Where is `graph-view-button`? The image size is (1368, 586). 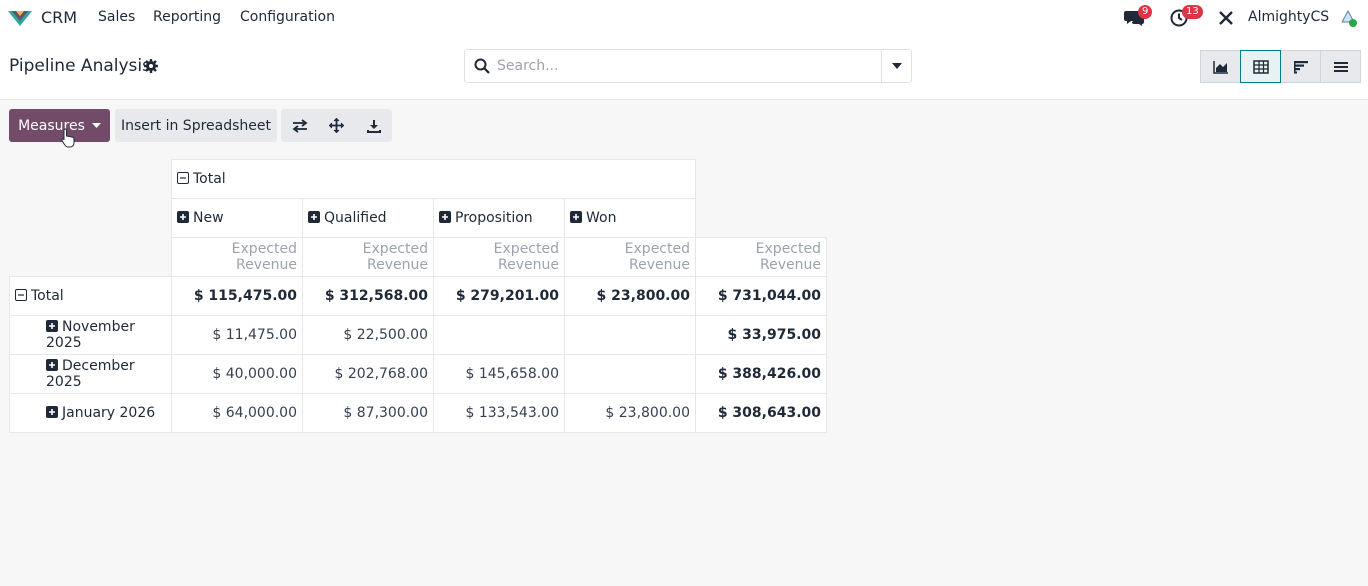 graph-view-button is located at coordinates (1220, 66).